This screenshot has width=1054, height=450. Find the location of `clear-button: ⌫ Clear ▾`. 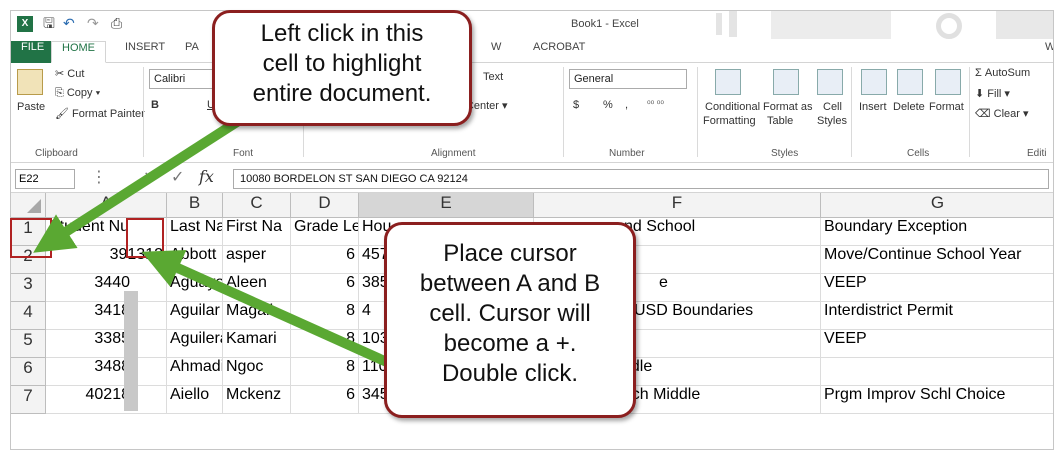

clear-button: ⌫ Clear ▾ is located at coordinates (1002, 113).